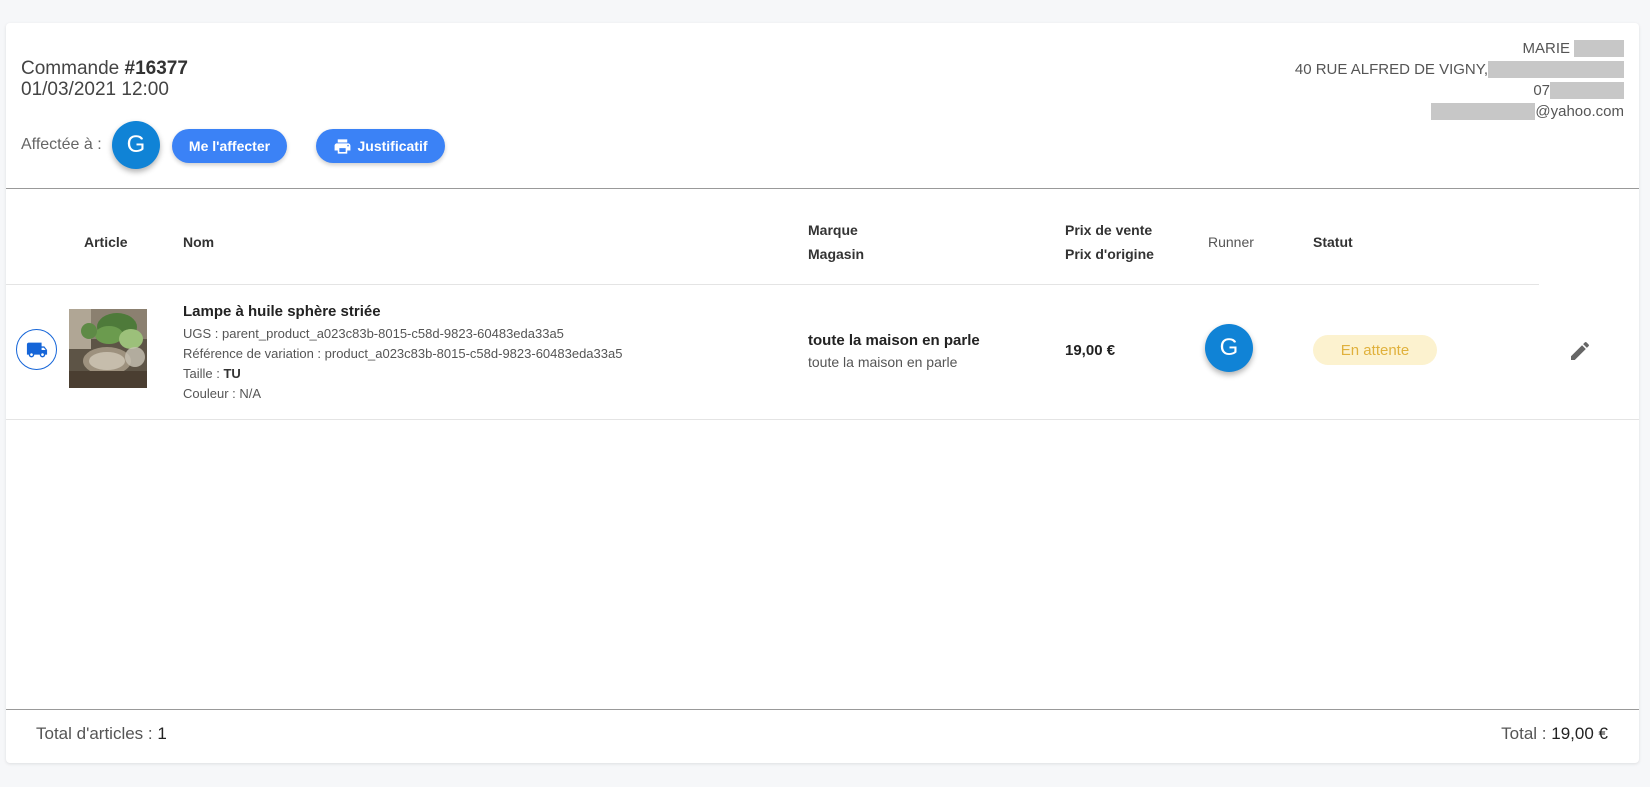 The image size is (1650, 787). I want to click on total-items-value: 1, so click(162, 733).